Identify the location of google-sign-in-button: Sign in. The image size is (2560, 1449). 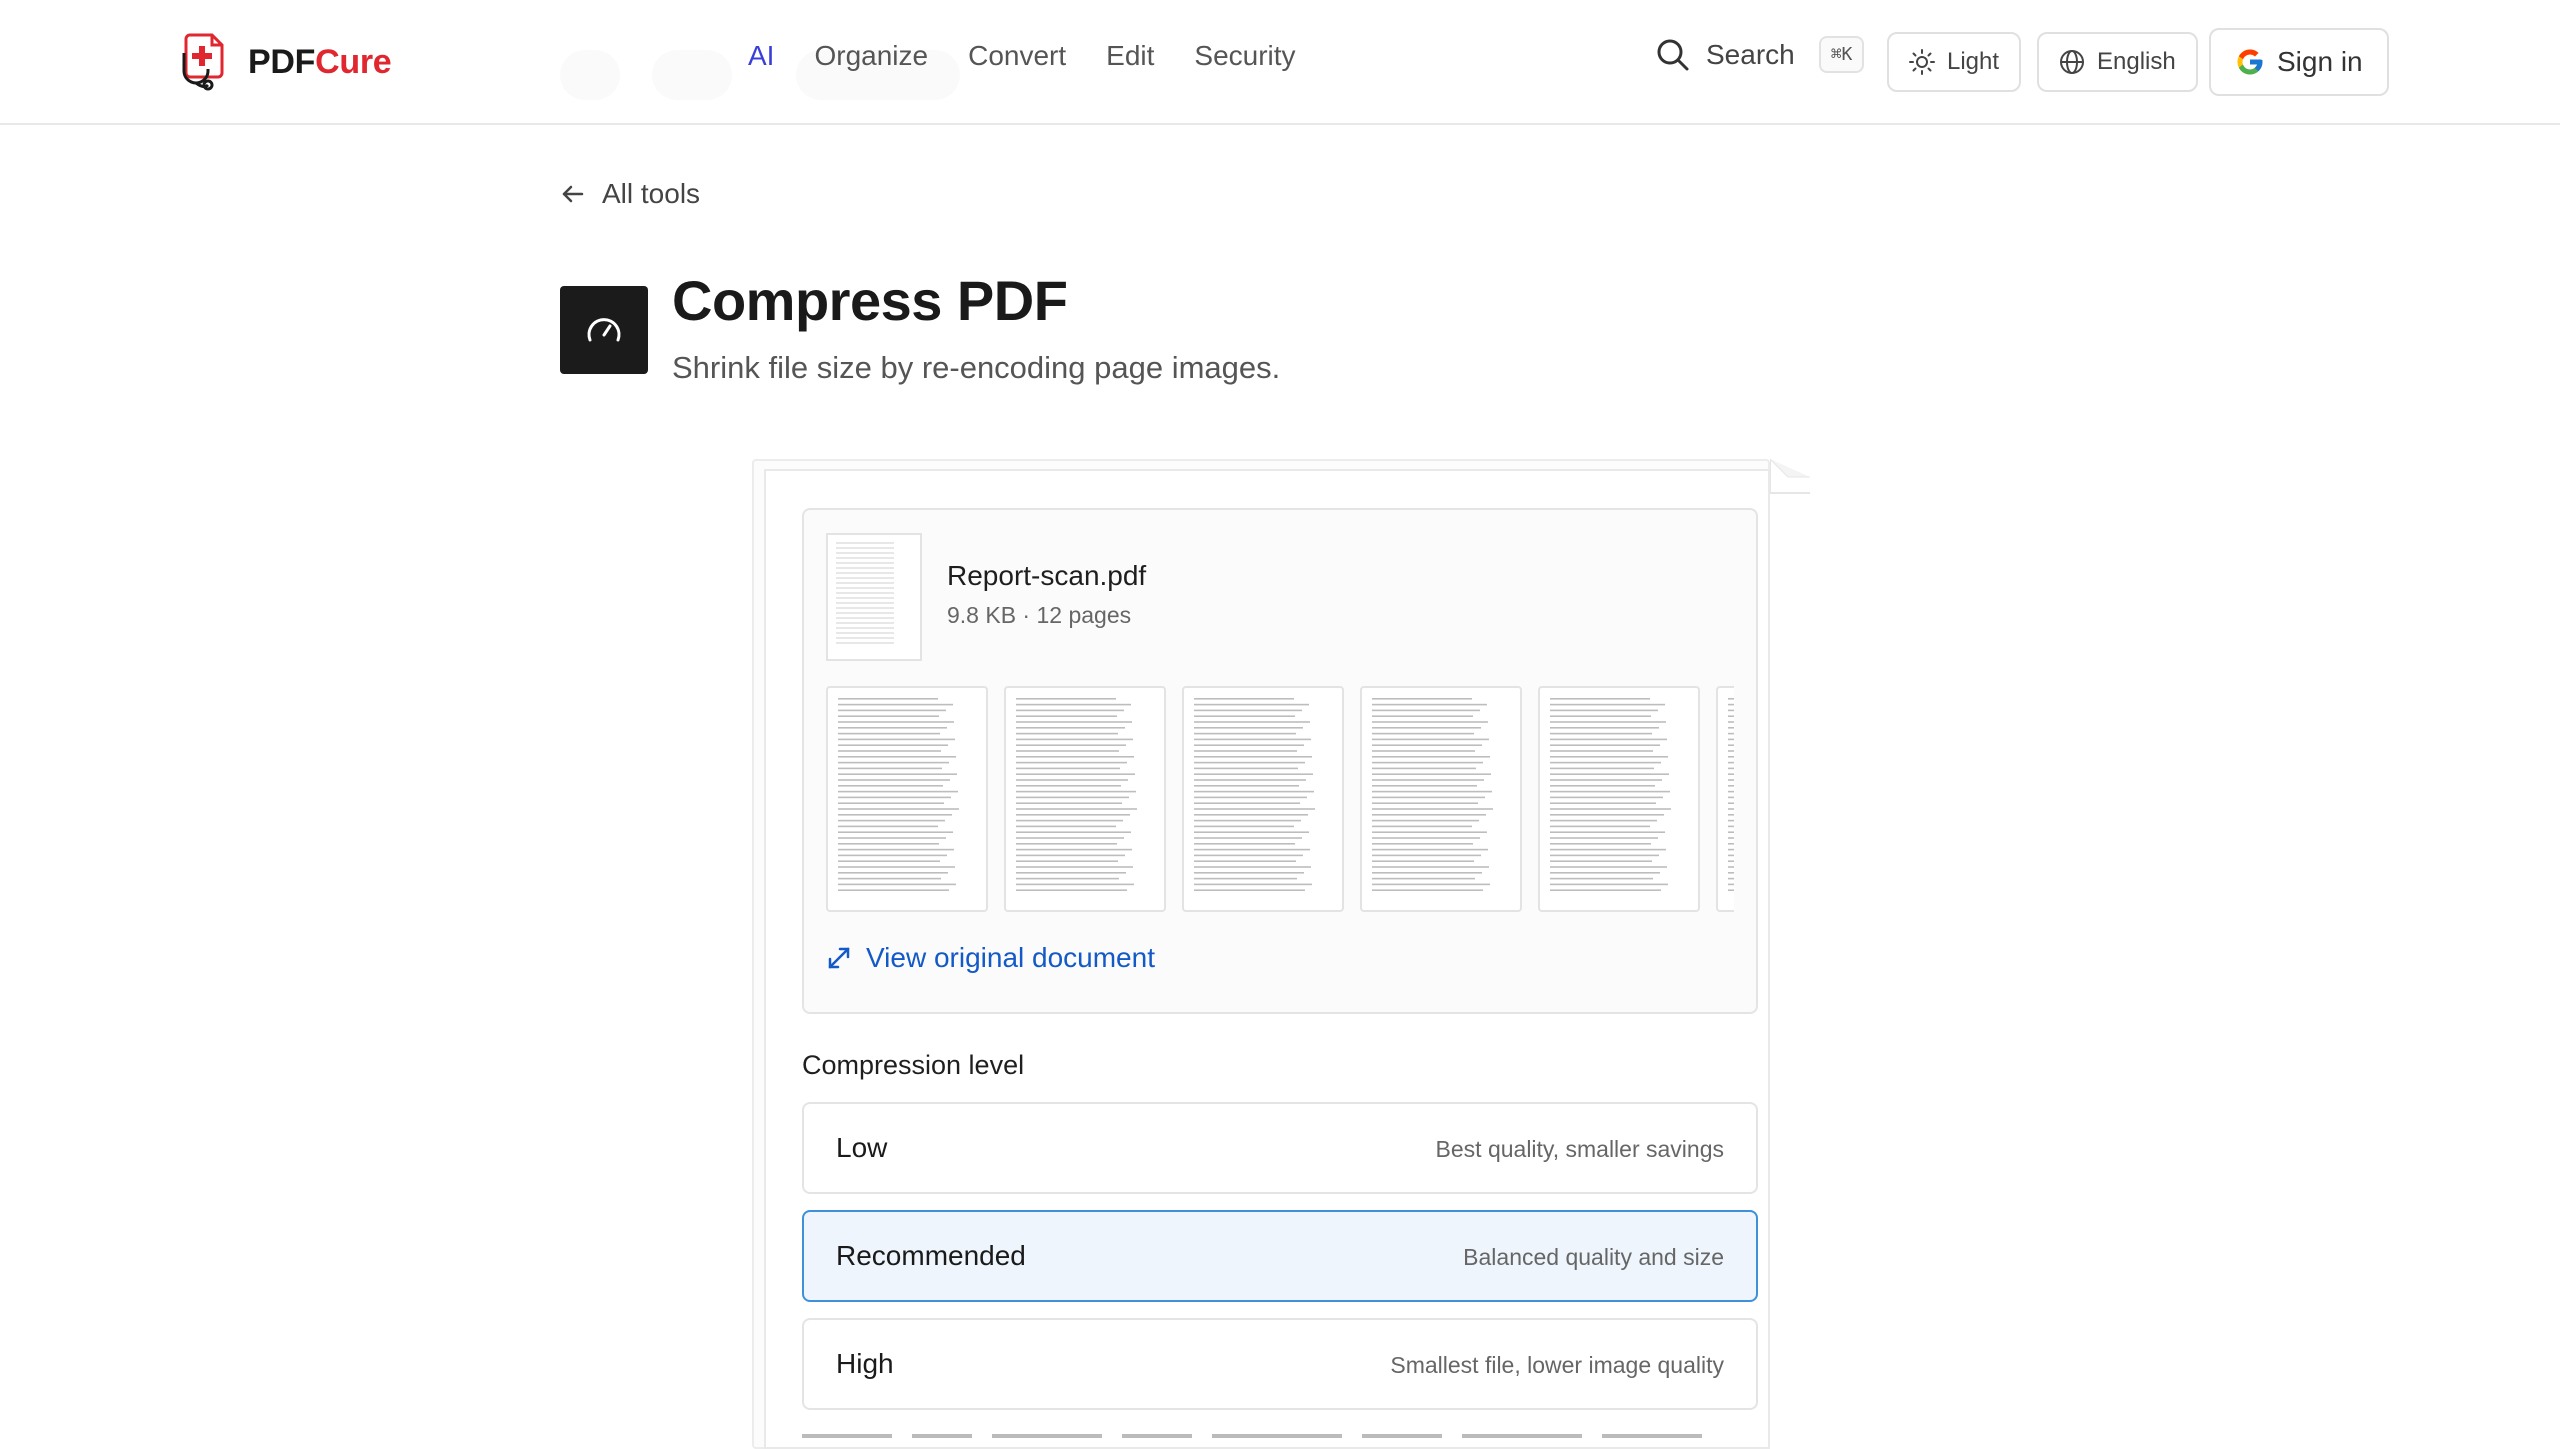
(2299, 62).